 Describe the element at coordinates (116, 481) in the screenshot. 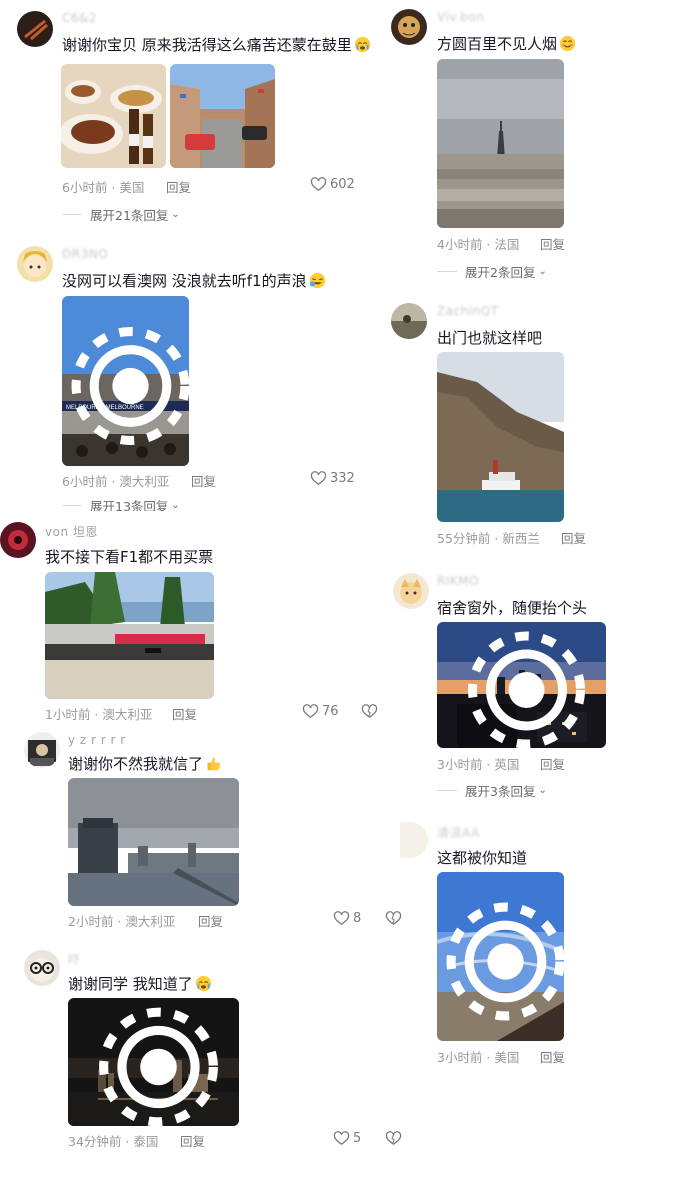

I see `comment-meta: 6小时前 · 澳大利亚` at that location.